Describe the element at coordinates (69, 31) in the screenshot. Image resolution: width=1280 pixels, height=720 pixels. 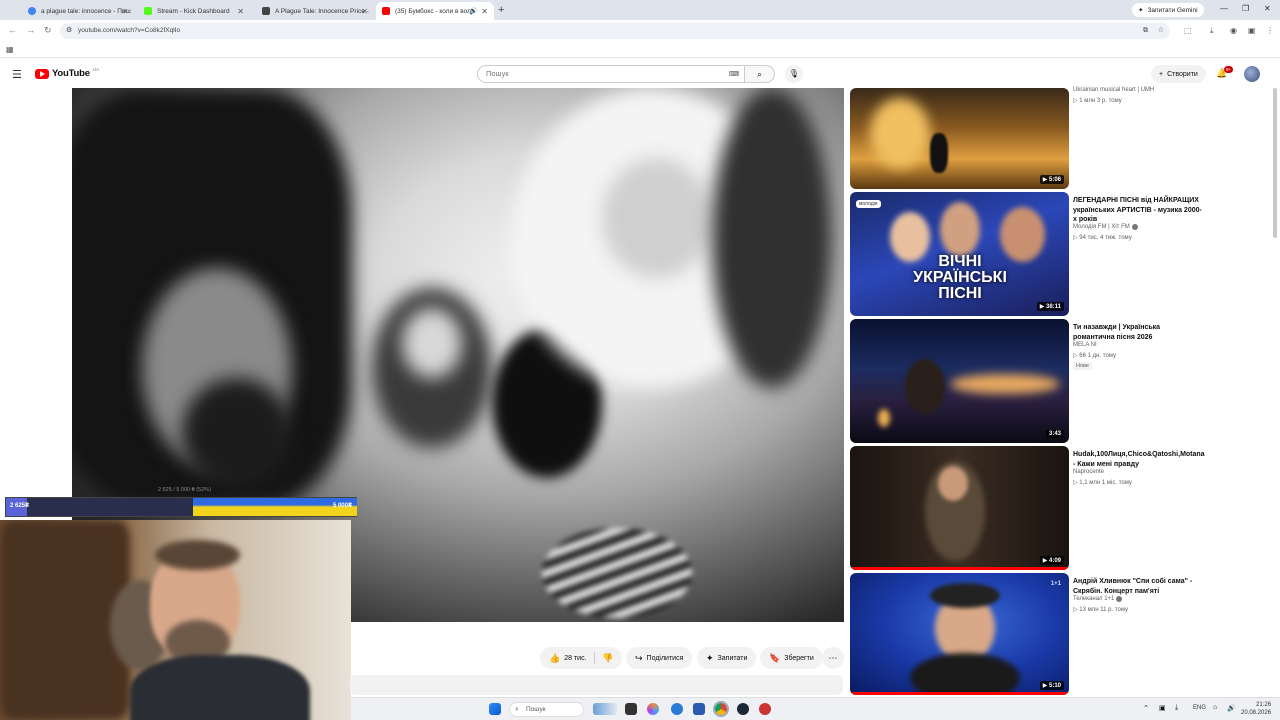
I see `site-info-icon: ⚙` at that location.